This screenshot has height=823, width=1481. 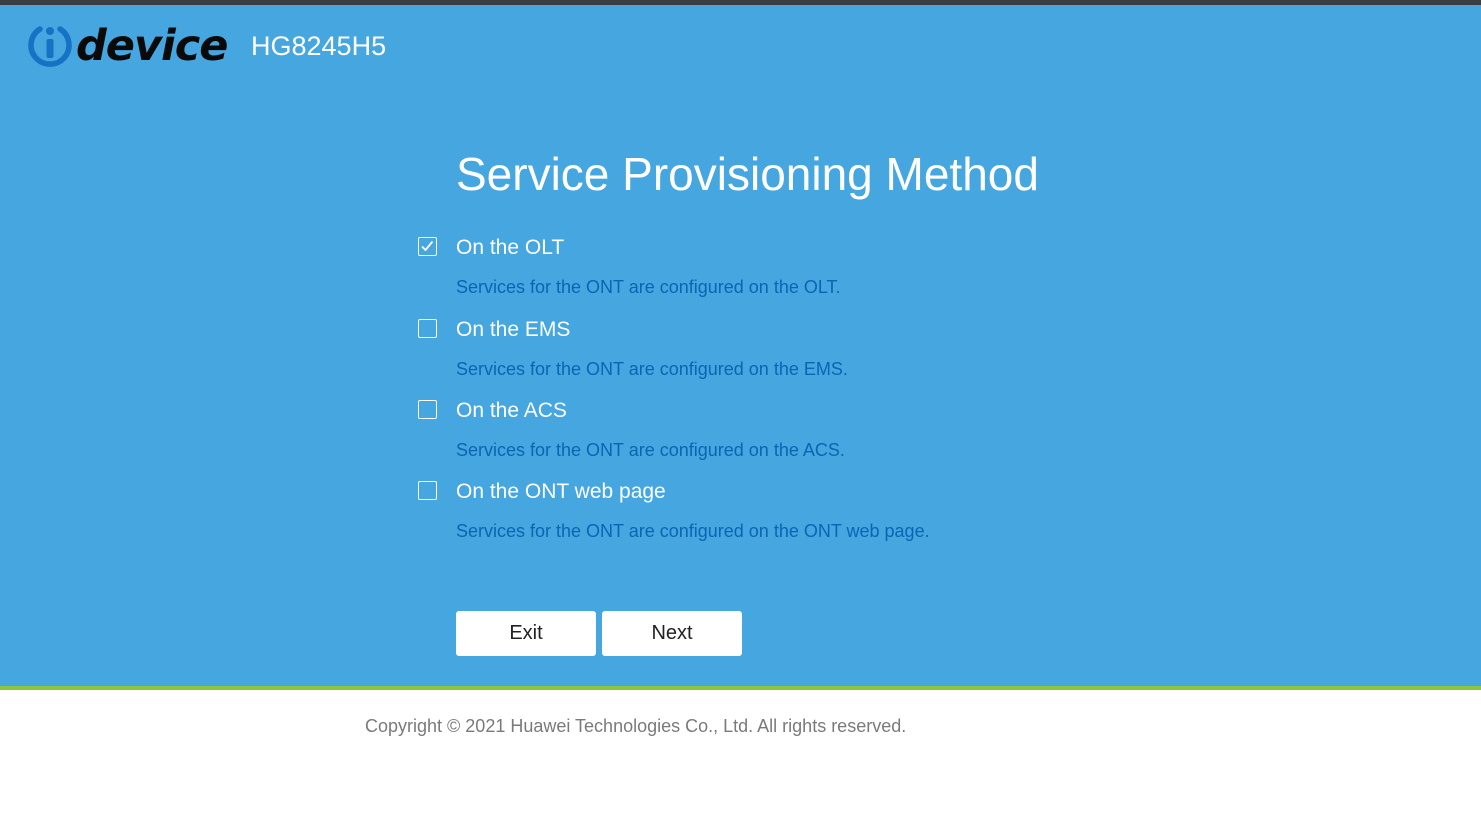 I want to click on next-button: Next, so click(x=672, y=633).